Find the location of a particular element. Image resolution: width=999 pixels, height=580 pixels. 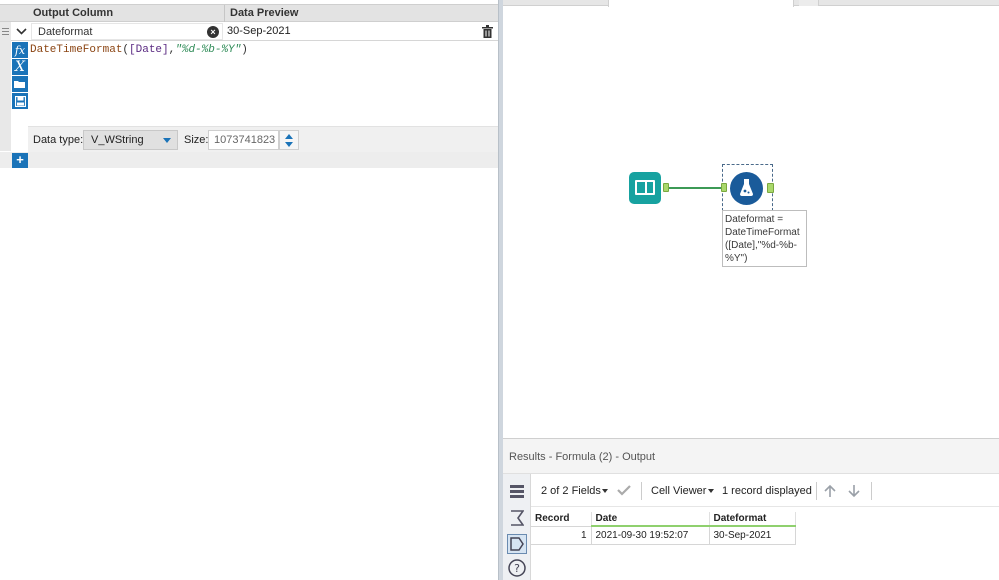

chevron-down-icon is located at coordinates (21, 31).